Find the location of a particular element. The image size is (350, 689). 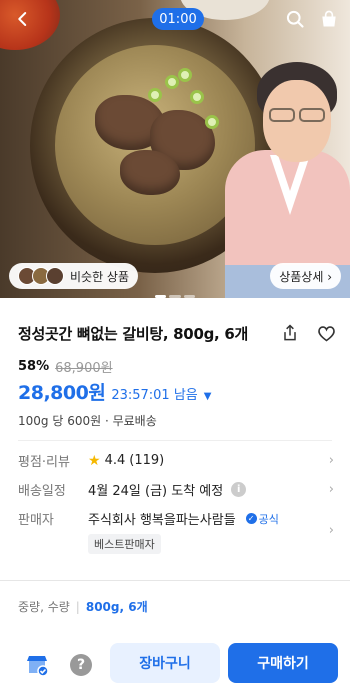

delivery-label: 배송일정 is located at coordinates (42, 491).